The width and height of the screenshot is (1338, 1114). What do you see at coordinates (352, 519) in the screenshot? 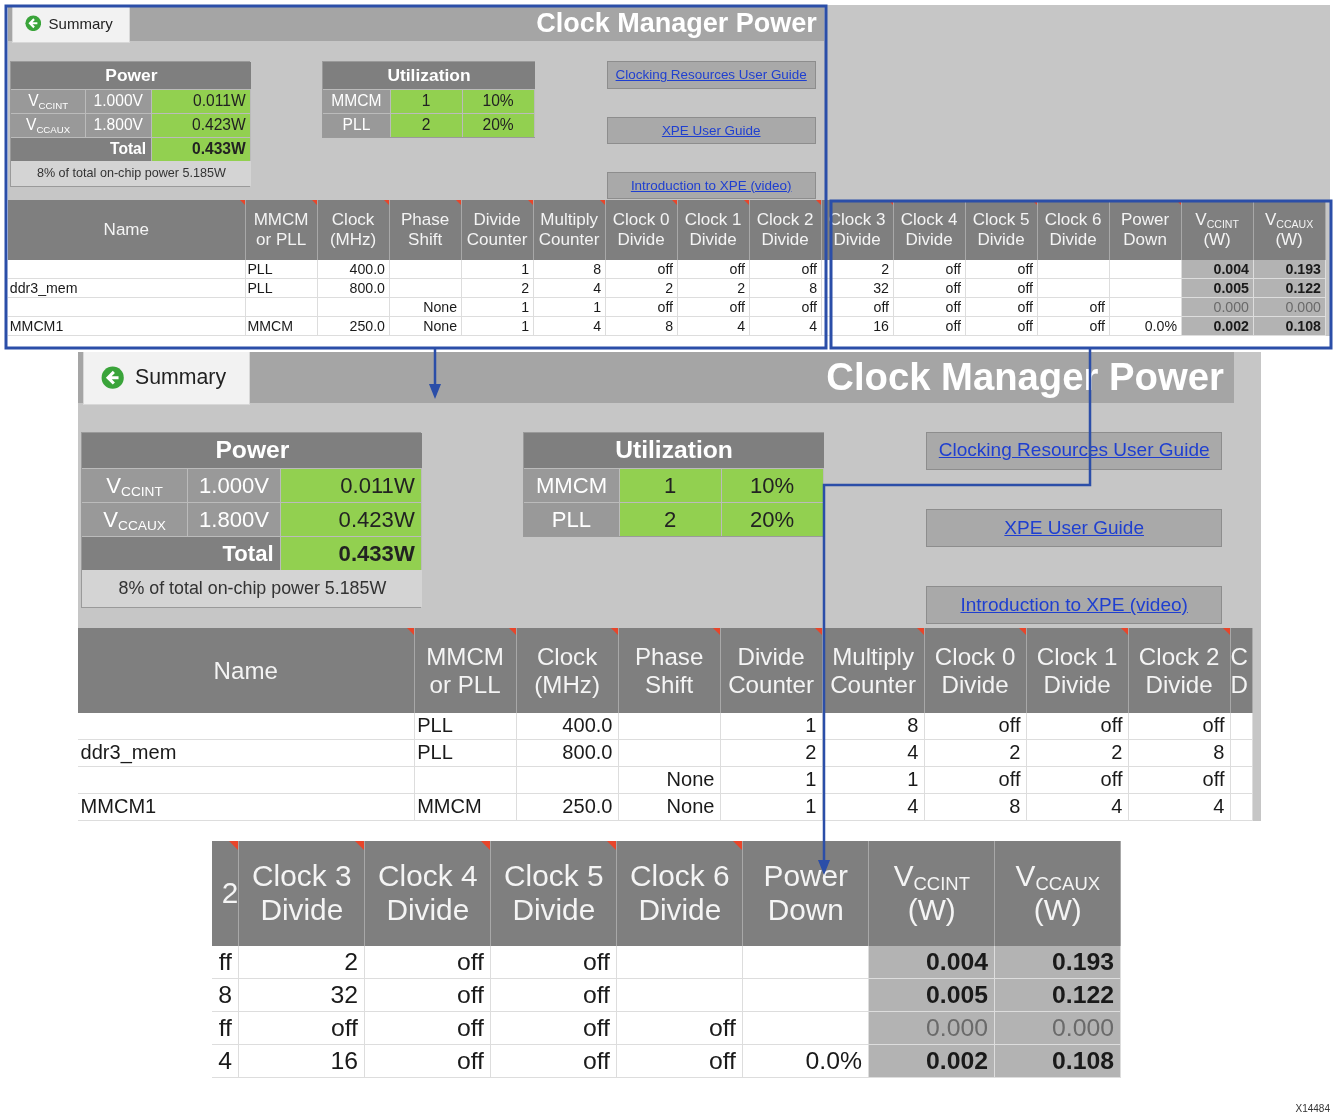
I see `watts-cell: 0.423W` at bounding box center [352, 519].